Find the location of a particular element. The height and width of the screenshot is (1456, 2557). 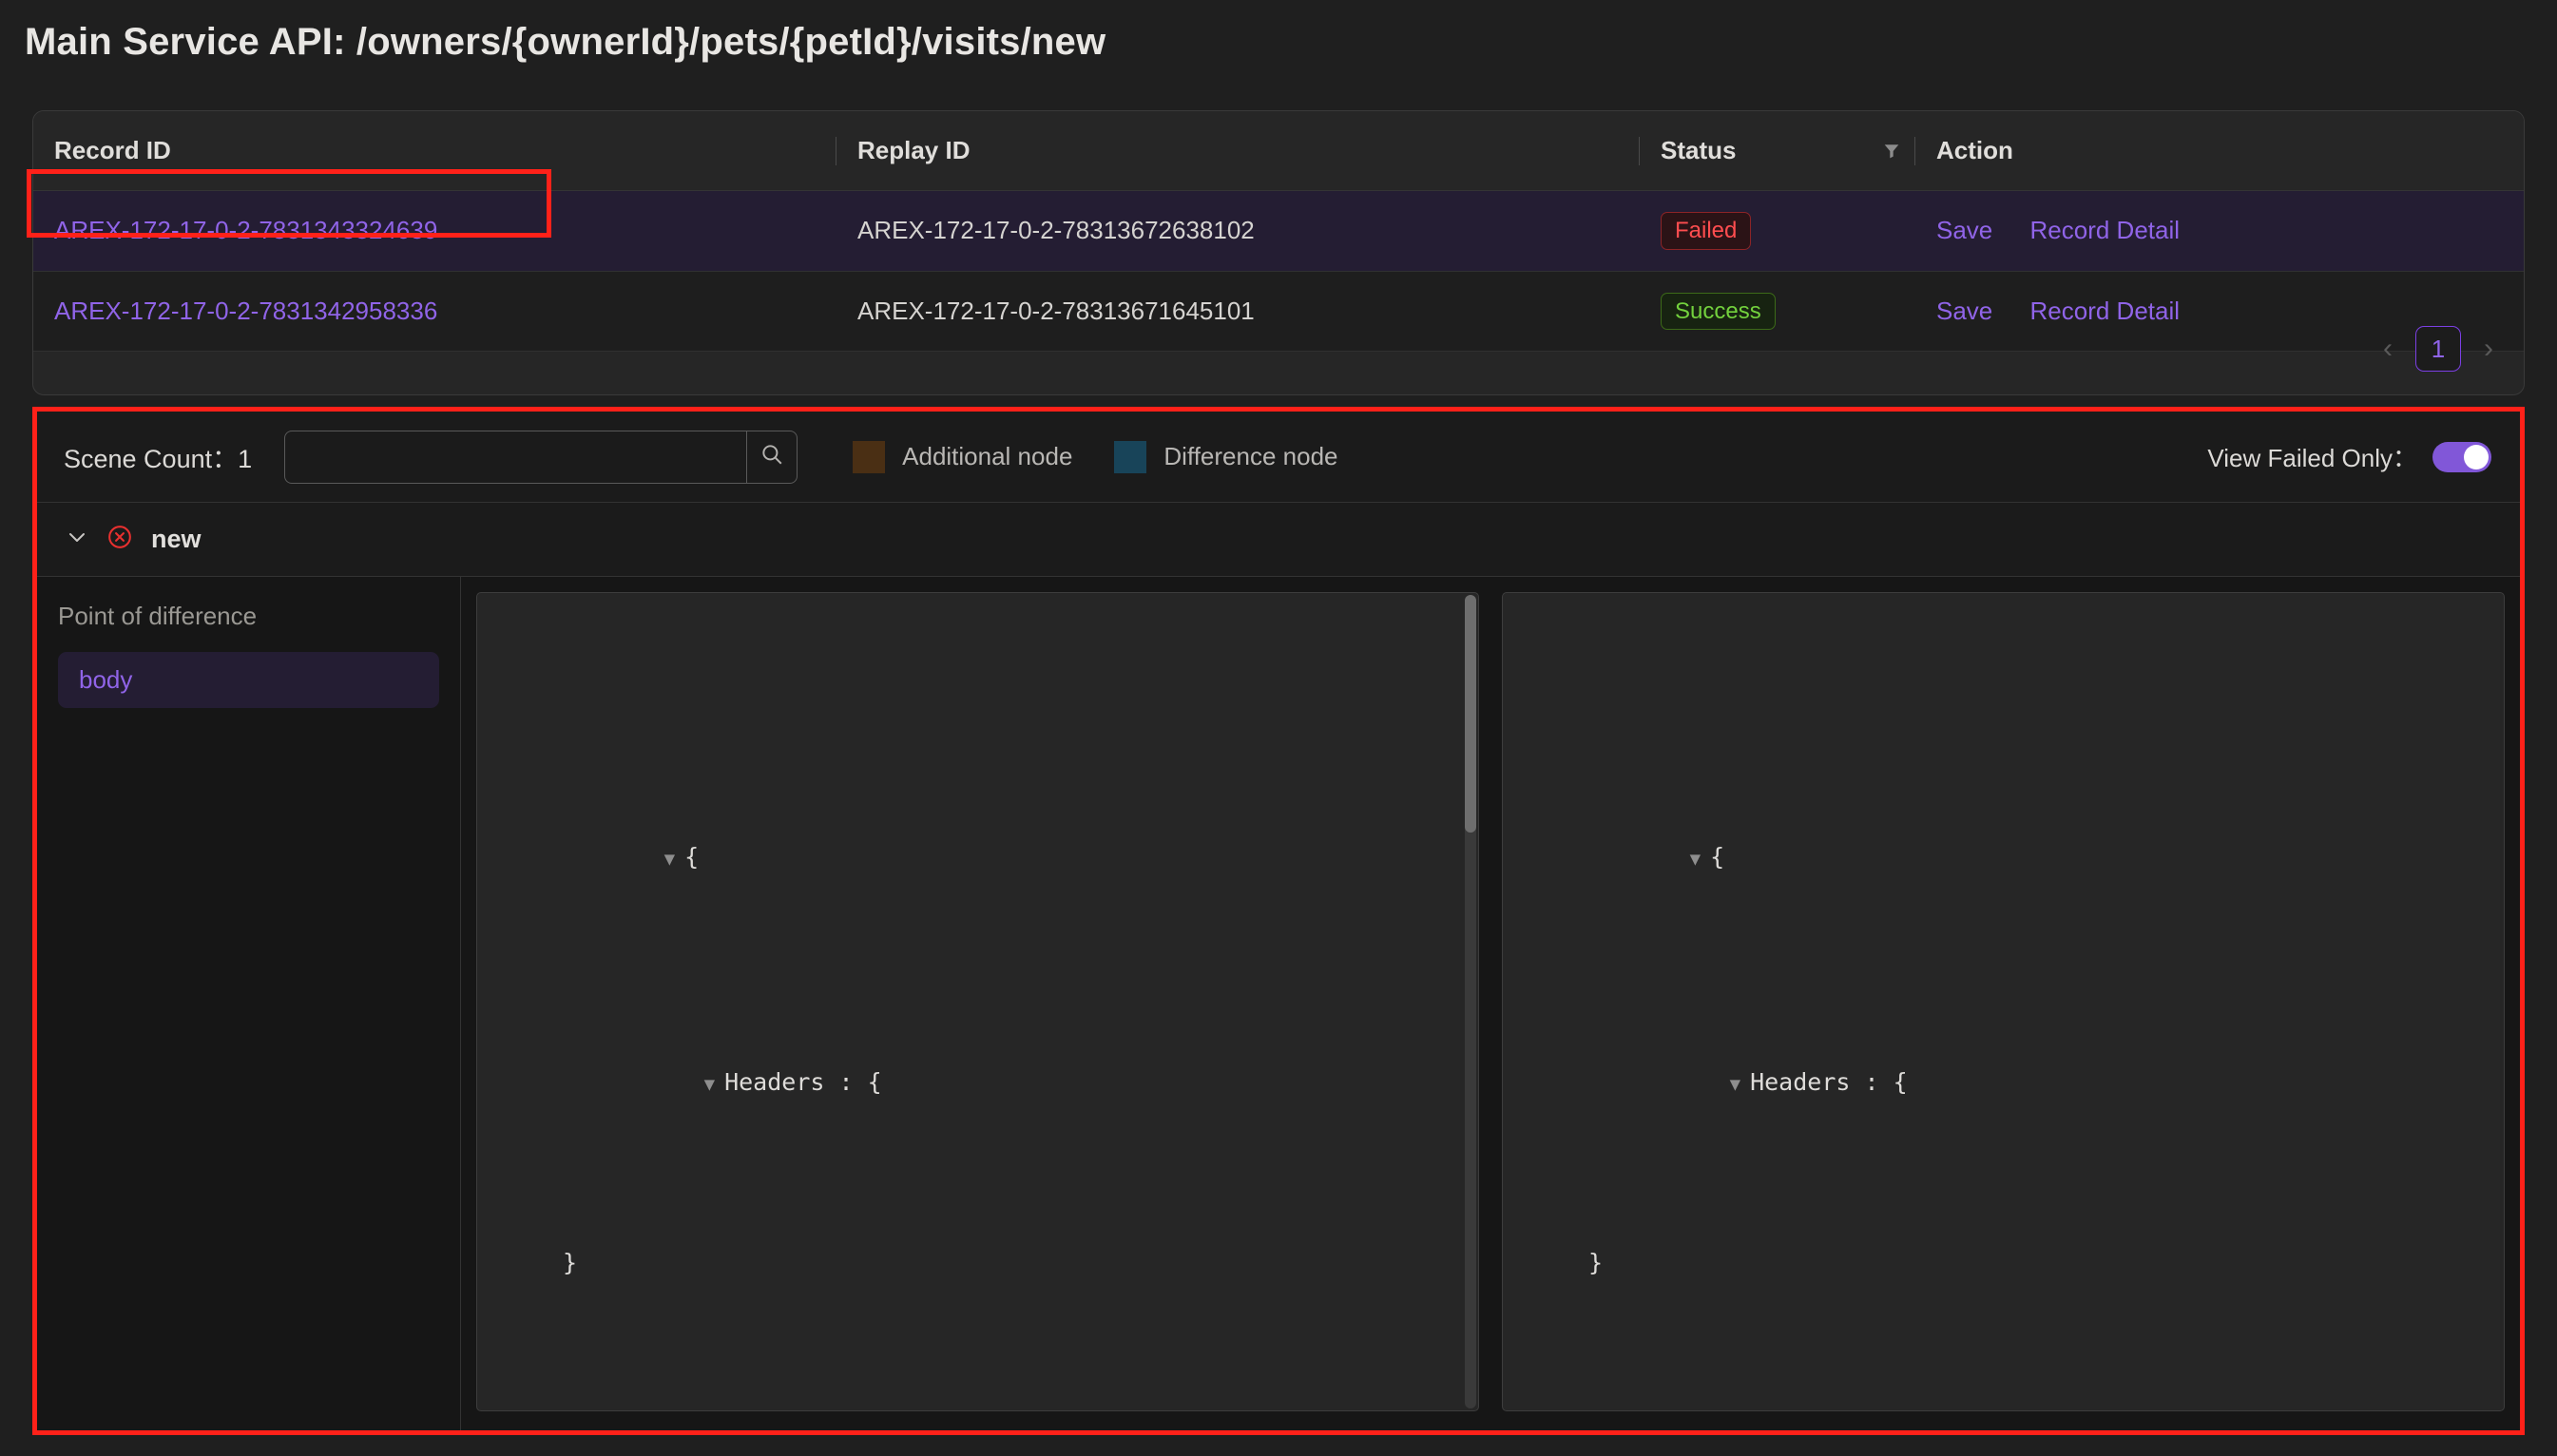

scene-count-value: 1 is located at coordinates (246, 459).